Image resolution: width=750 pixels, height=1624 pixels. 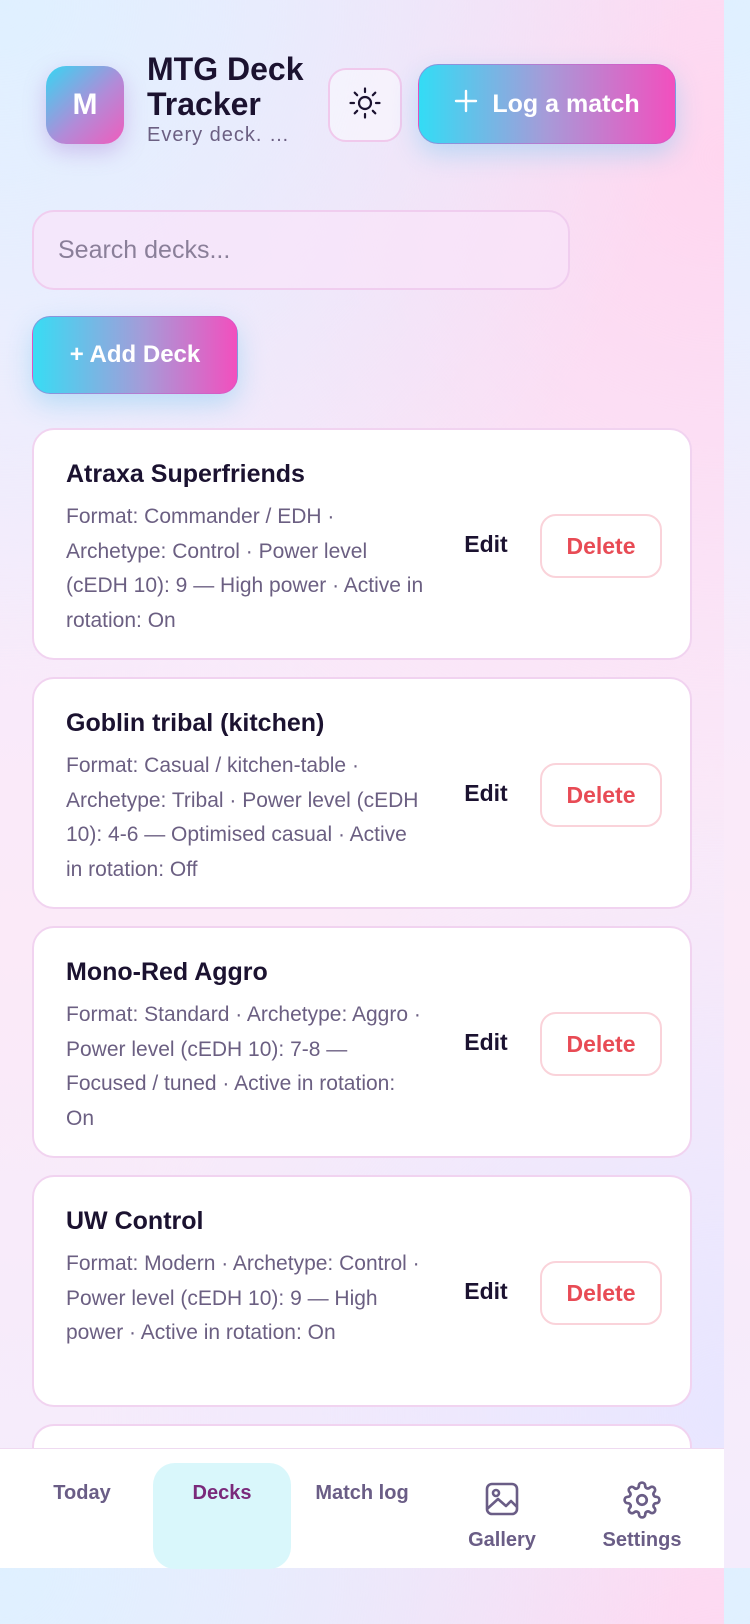 What do you see at coordinates (82, 1509) in the screenshot?
I see `nav-tab-today: Today` at bounding box center [82, 1509].